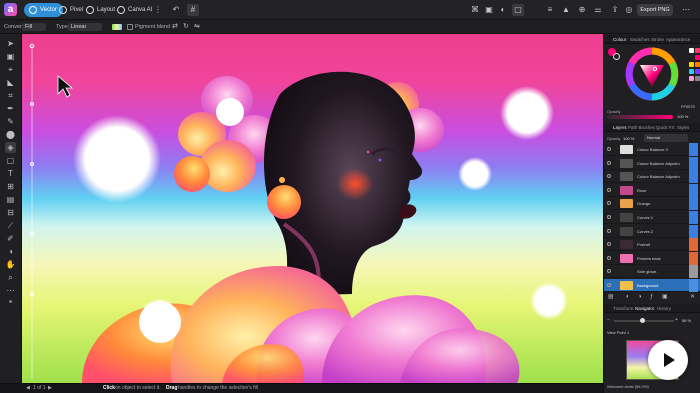 This screenshot has width=700, height=393. I want to click on preview-icon: ◐, so click(503, 10).